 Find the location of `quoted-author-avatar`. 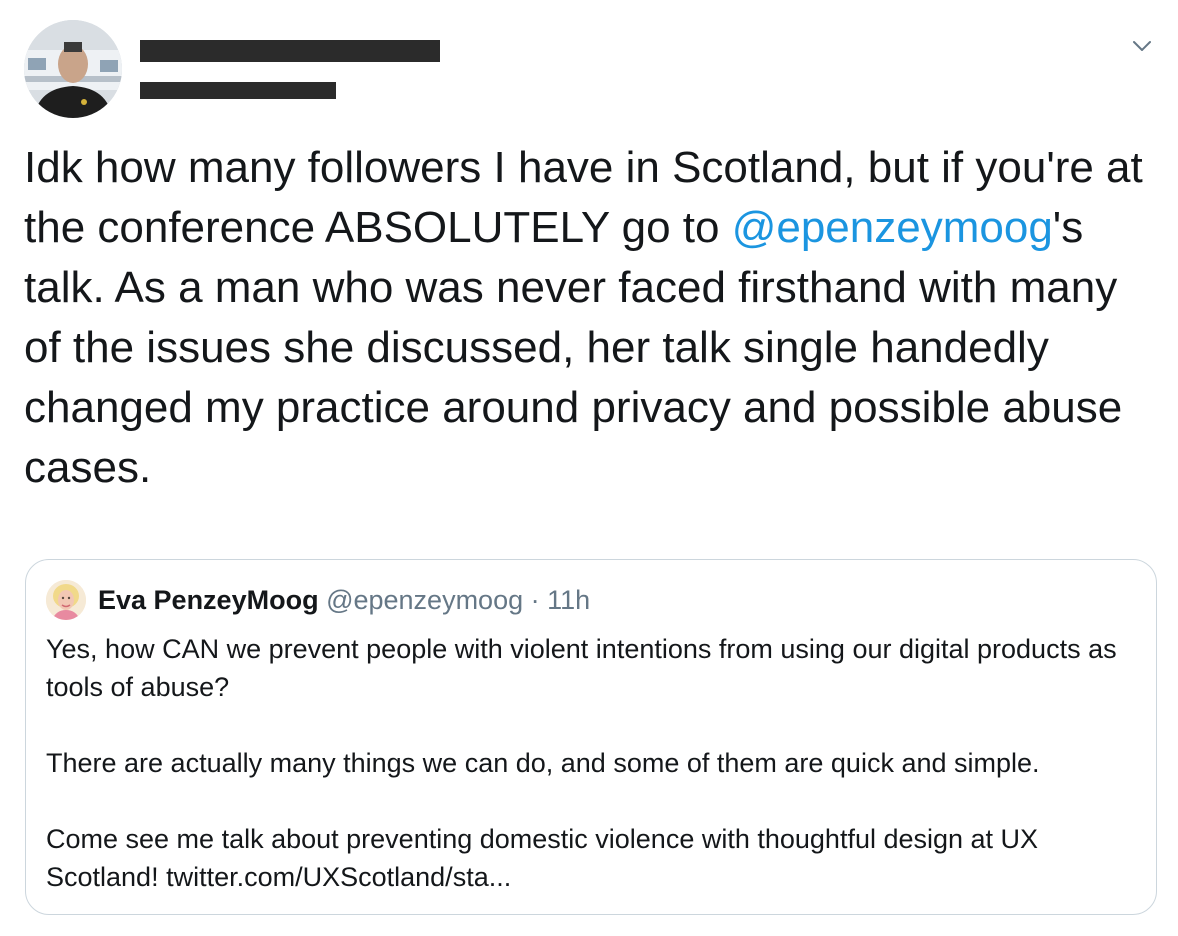

quoted-author-avatar is located at coordinates (66, 600).